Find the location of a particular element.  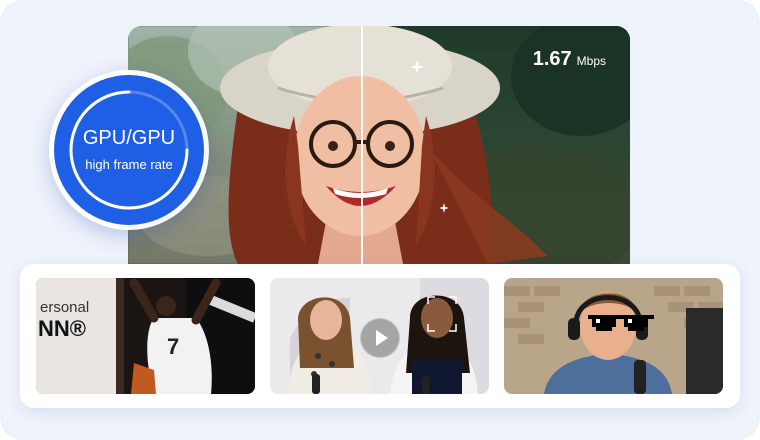

bitrate-value: 1.67 is located at coordinates (552, 59).